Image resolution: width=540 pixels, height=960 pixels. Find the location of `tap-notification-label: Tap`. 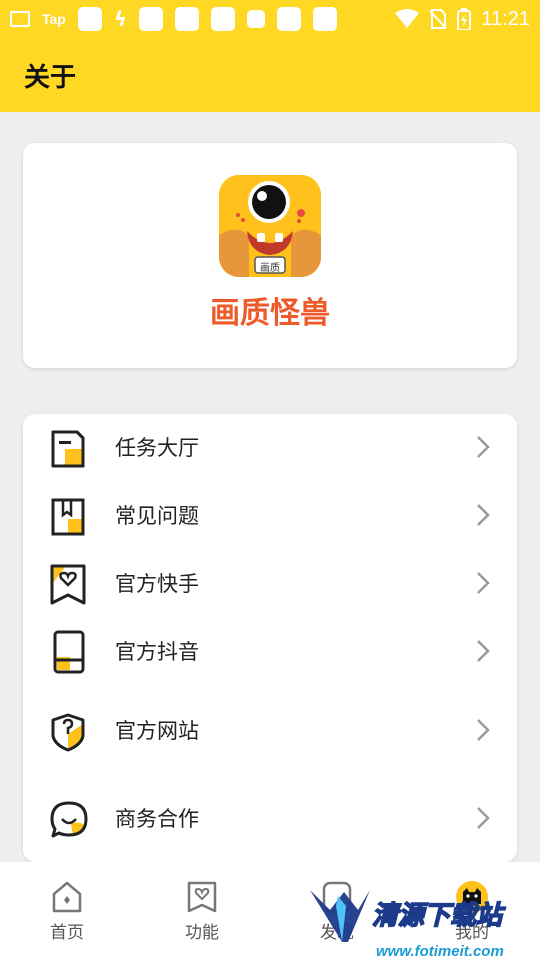

tap-notification-label: Tap is located at coordinates (54, 19).